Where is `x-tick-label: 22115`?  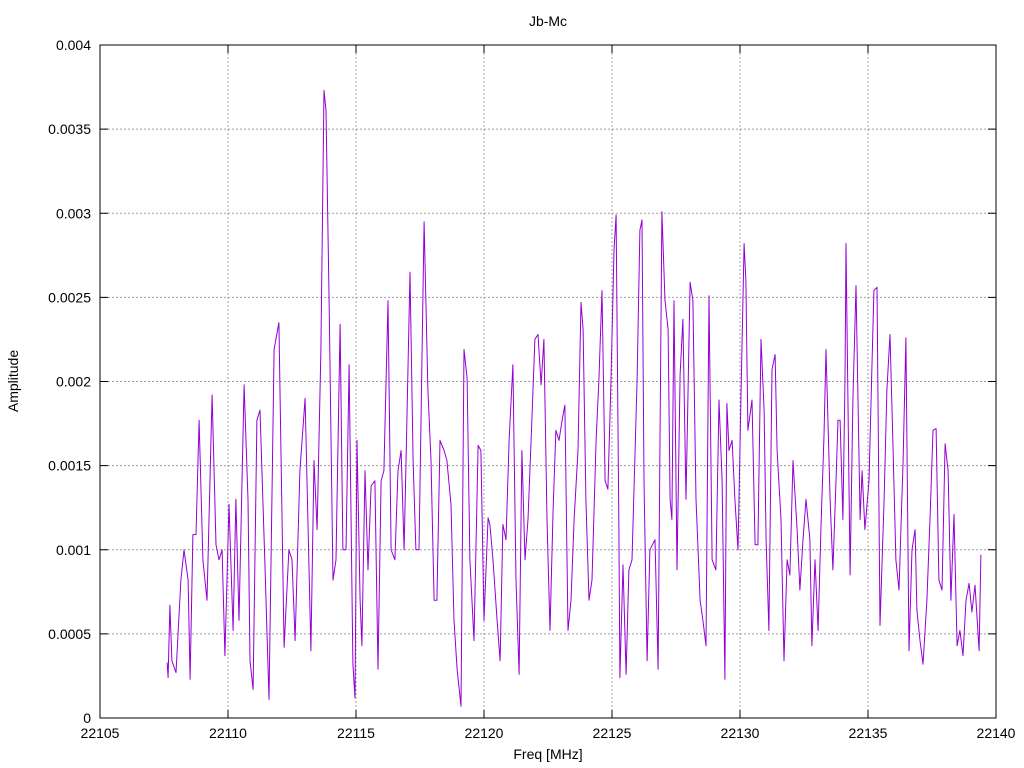
x-tick-label: 22115 is located at coordinates (356, 733).